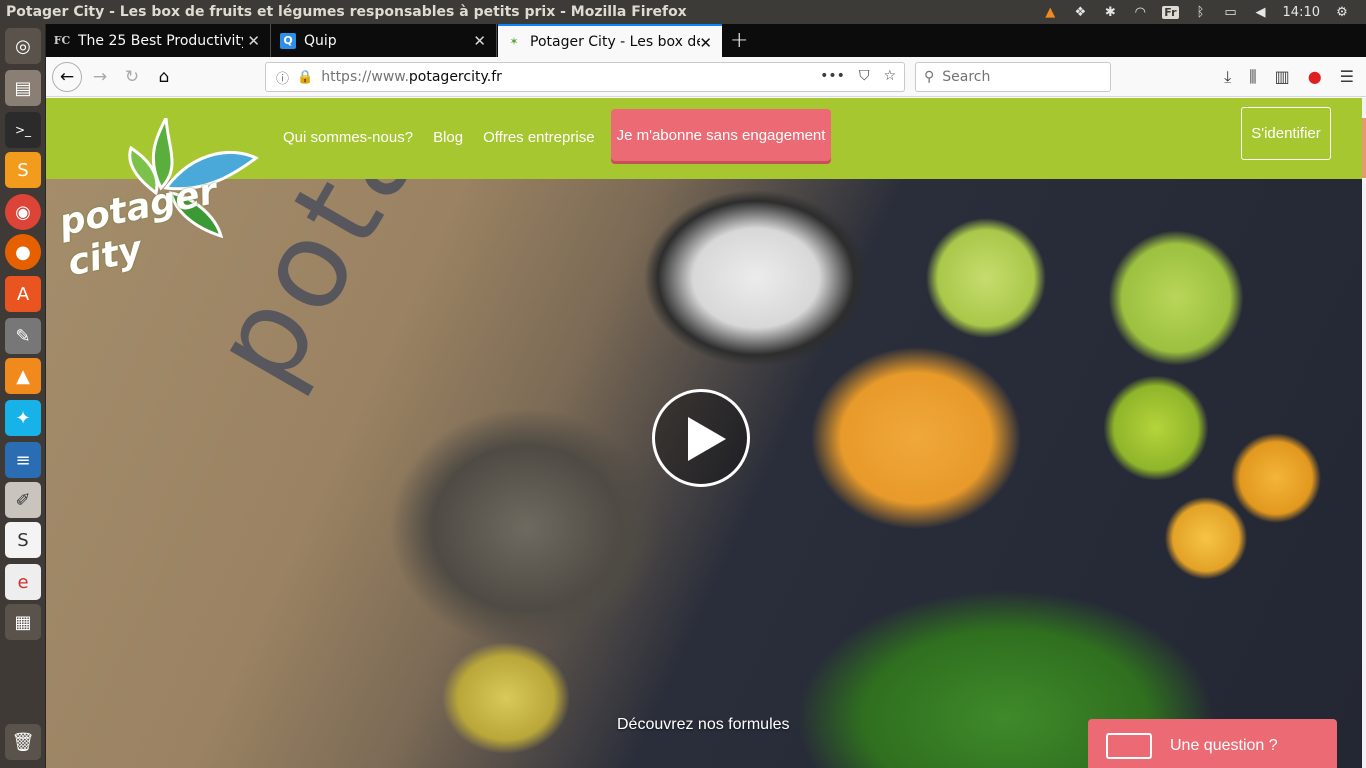 Image resolution: width=1366 pixels, height=768 pixels. What do you see at coordinates (739, 40) in the screenshot?
I see `new-tab-icon: +` at bounding box center [739, 40].